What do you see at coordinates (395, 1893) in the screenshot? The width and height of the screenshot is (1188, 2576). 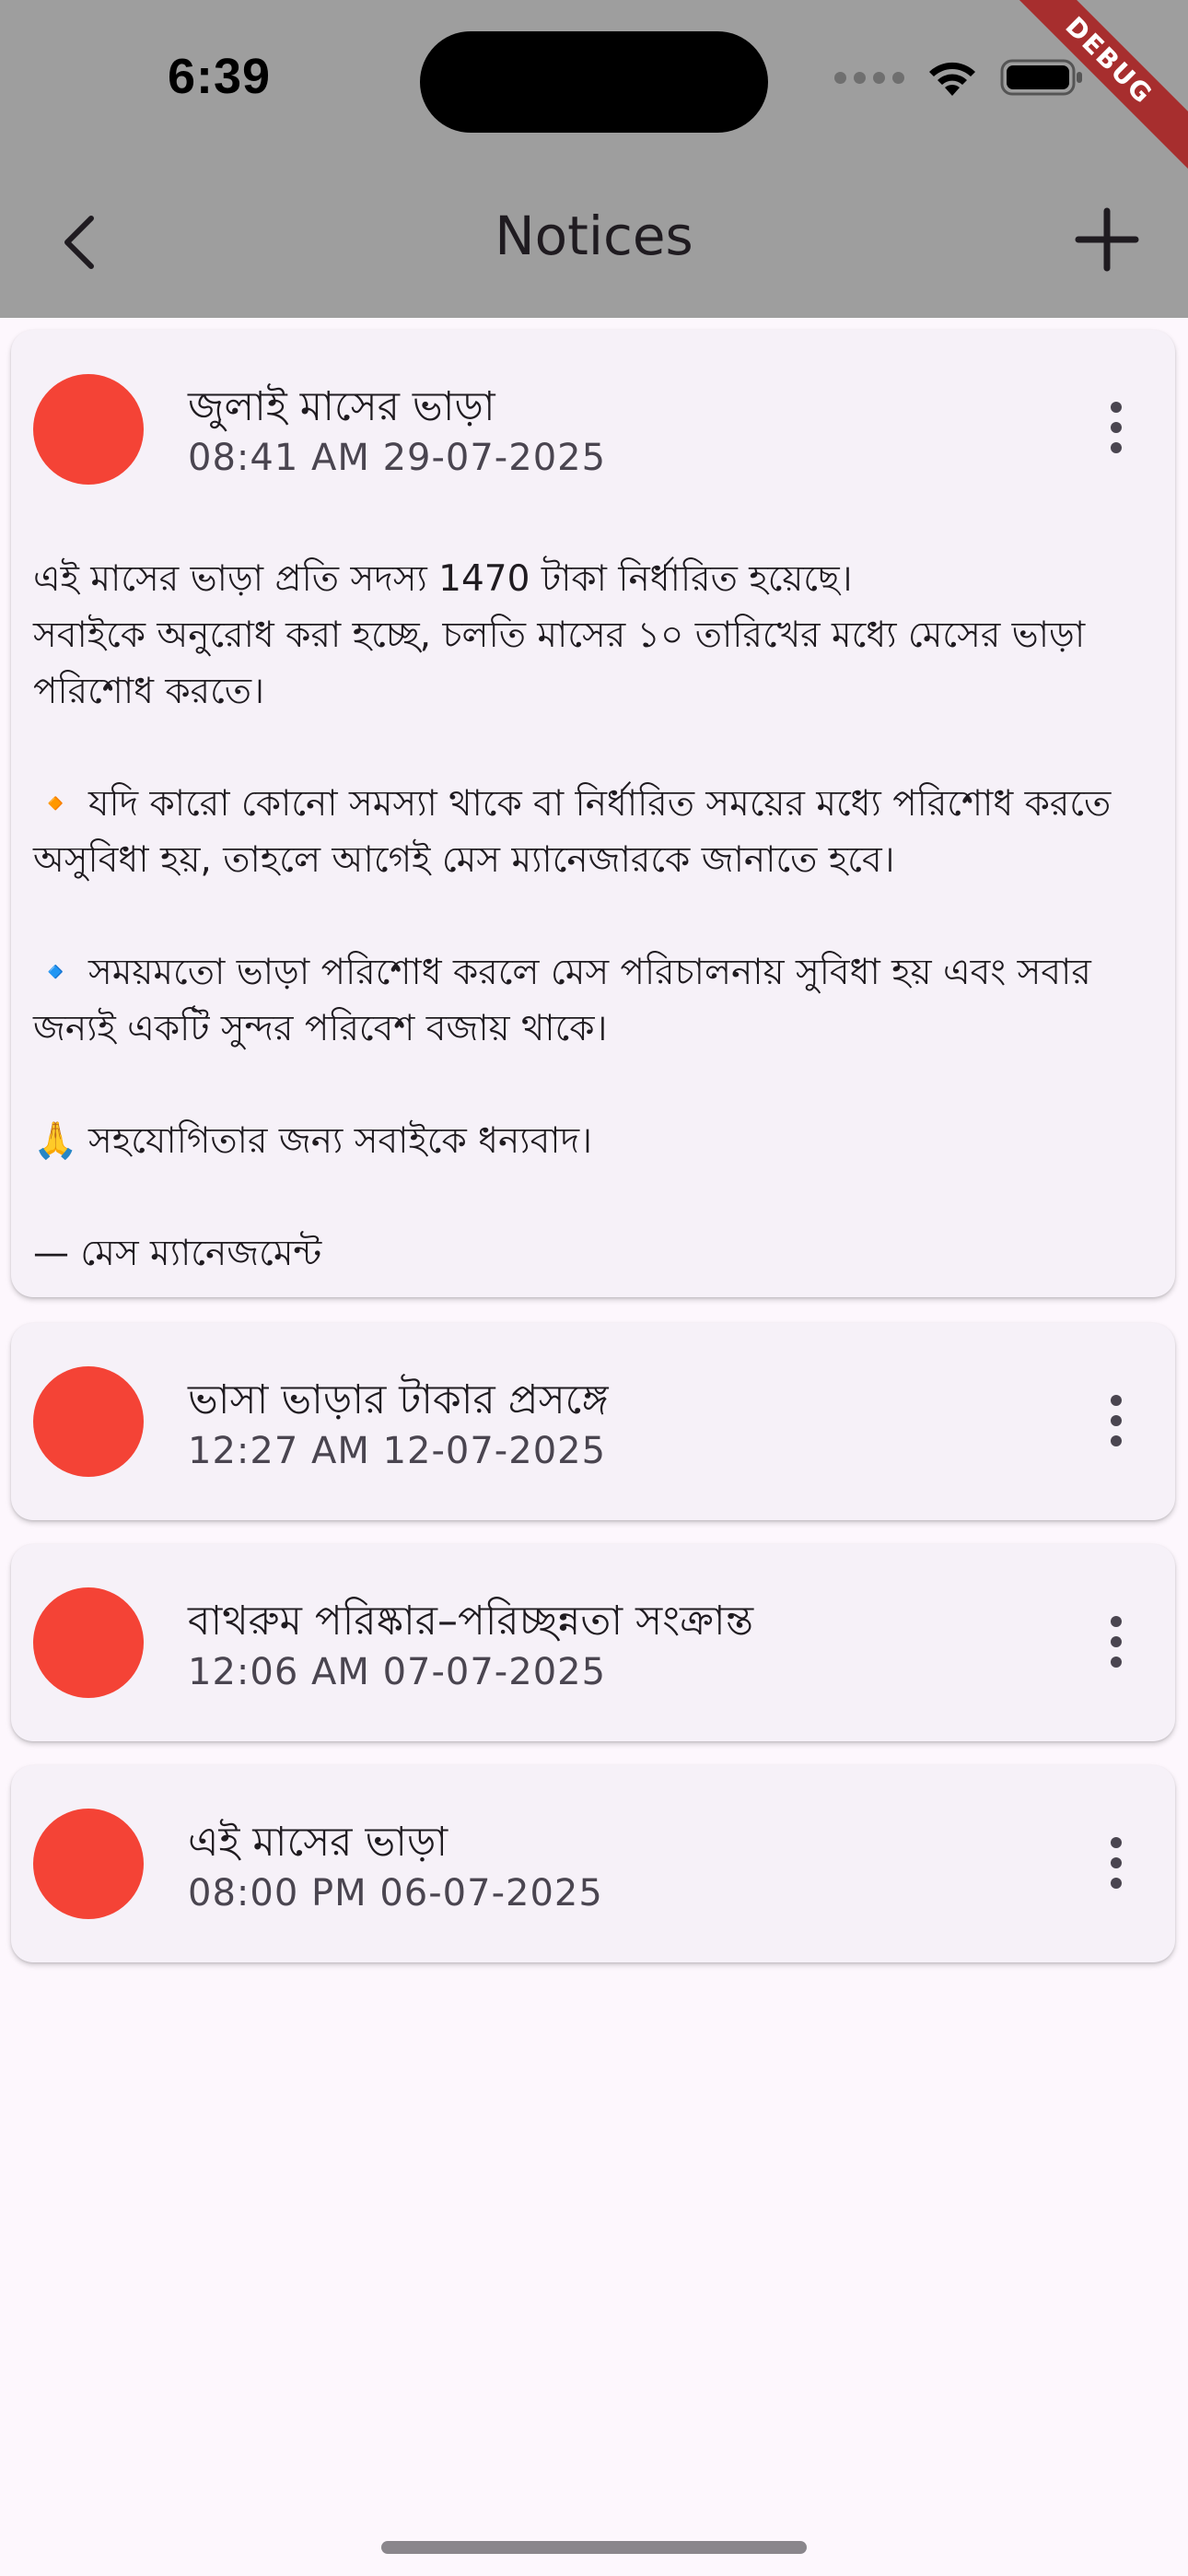 I see `notice-datetime: 08:00 PM 06-07-2025` at bounding box center [395, 1893].